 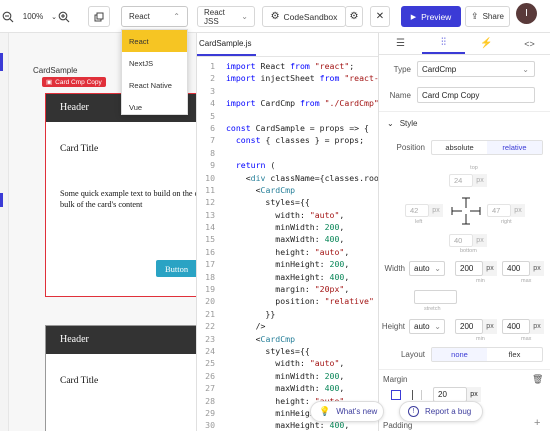 I want to click on card-title: Card Title, so click(x=79, y=149).